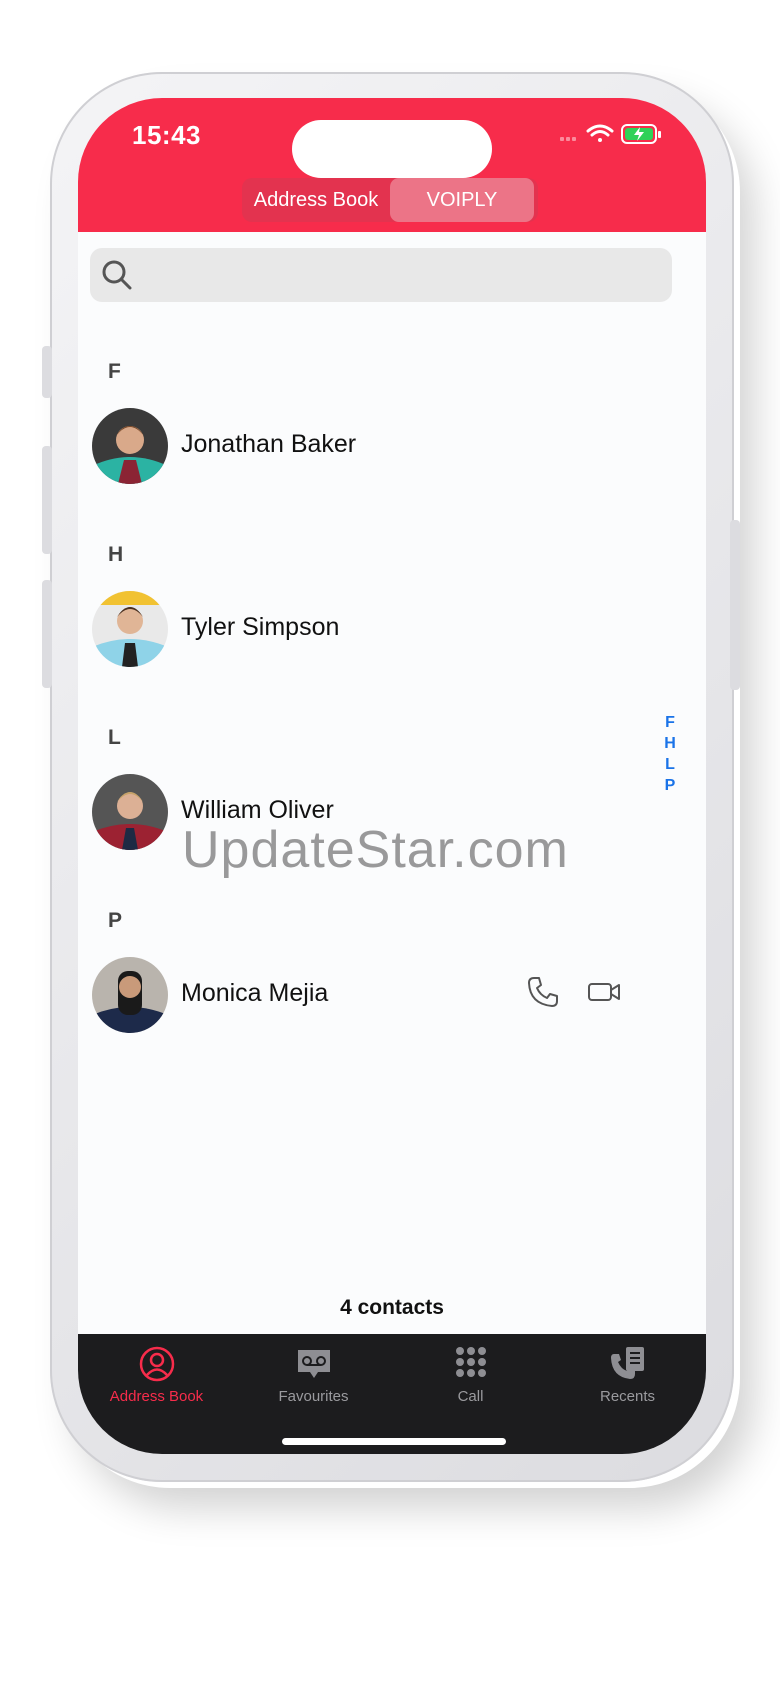  I want to click on tab-label: Favourites, so click(313, 1396).